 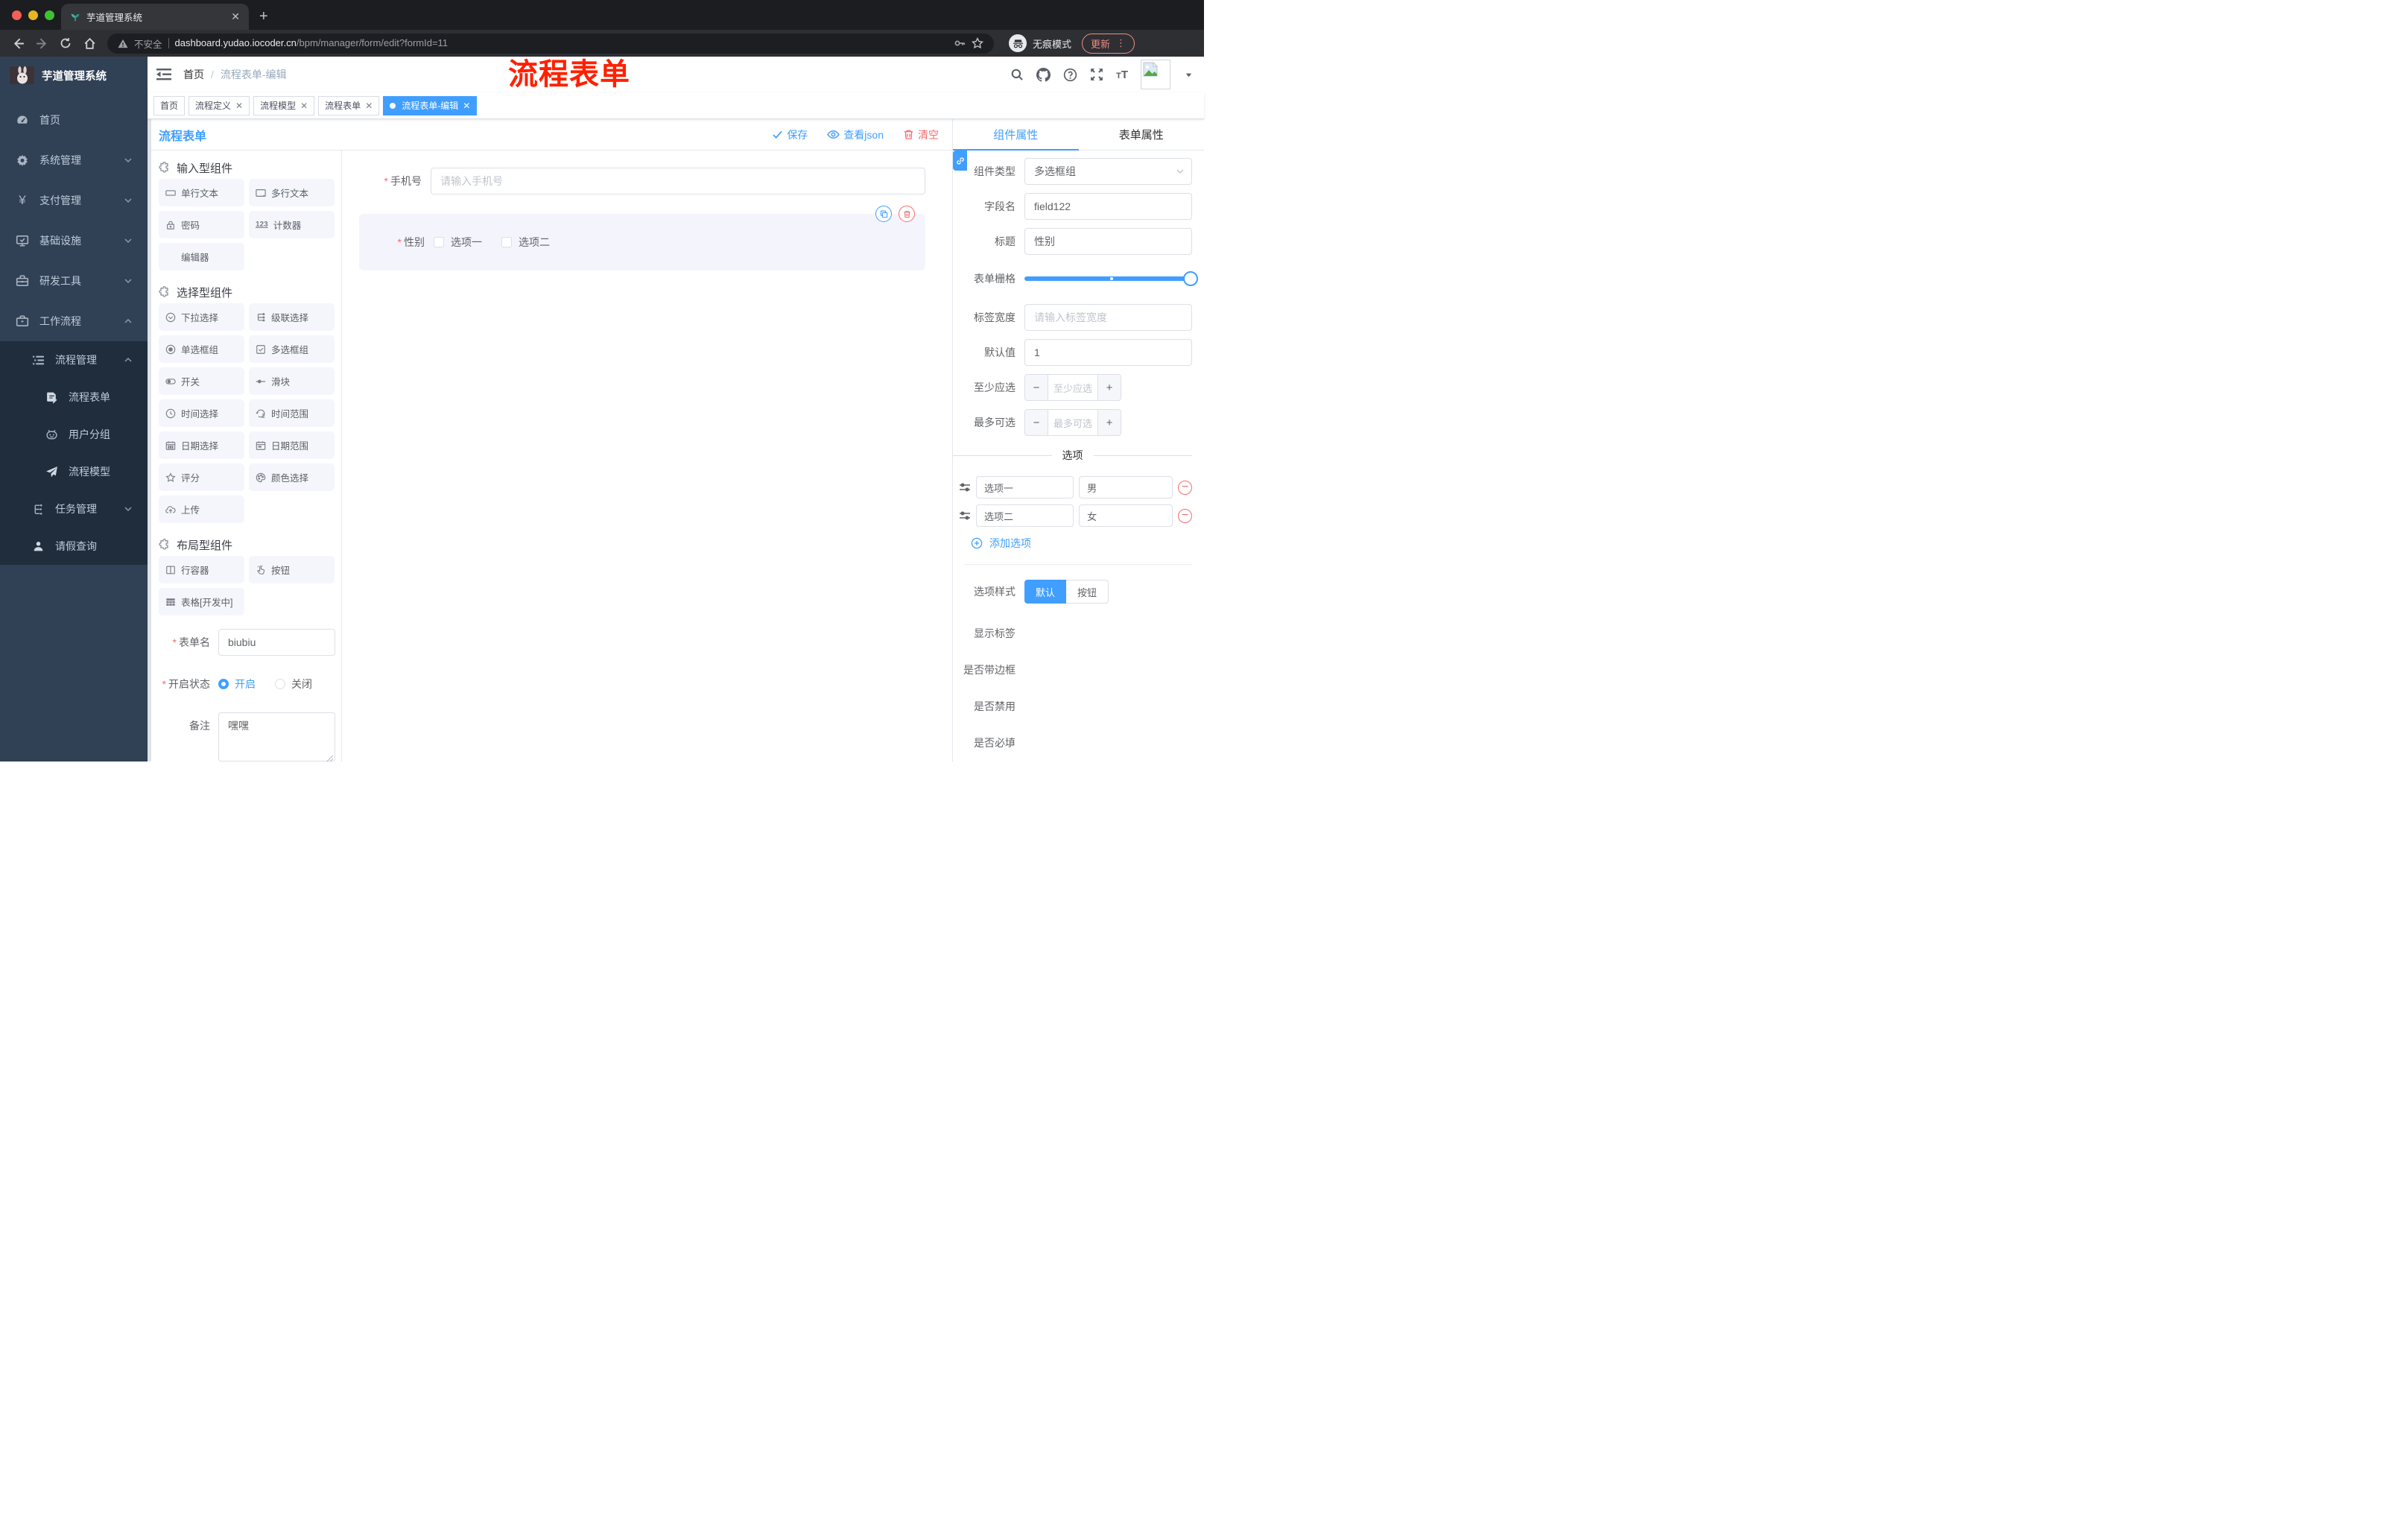 What do you see at coordinates (284, 105) in the screenshot?
I see `tag-process-model: 流程模型 ✕` at bounding box center [284, 105].